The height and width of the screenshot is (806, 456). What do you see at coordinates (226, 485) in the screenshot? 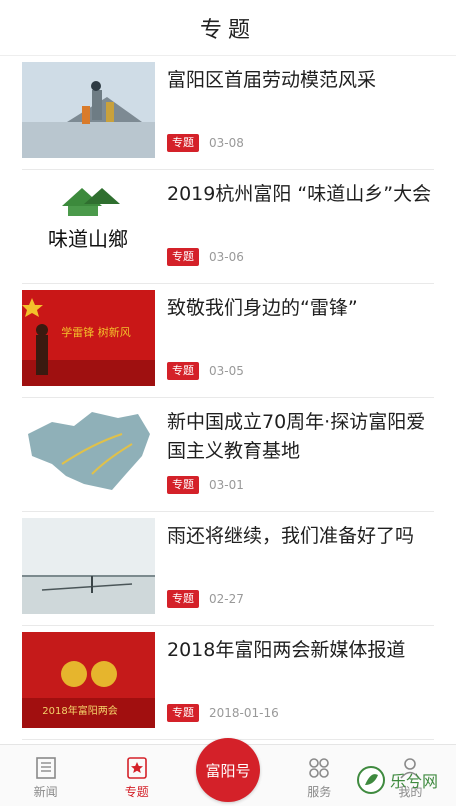
I see `item-date: 03-01` at bounding box center [226, 485].